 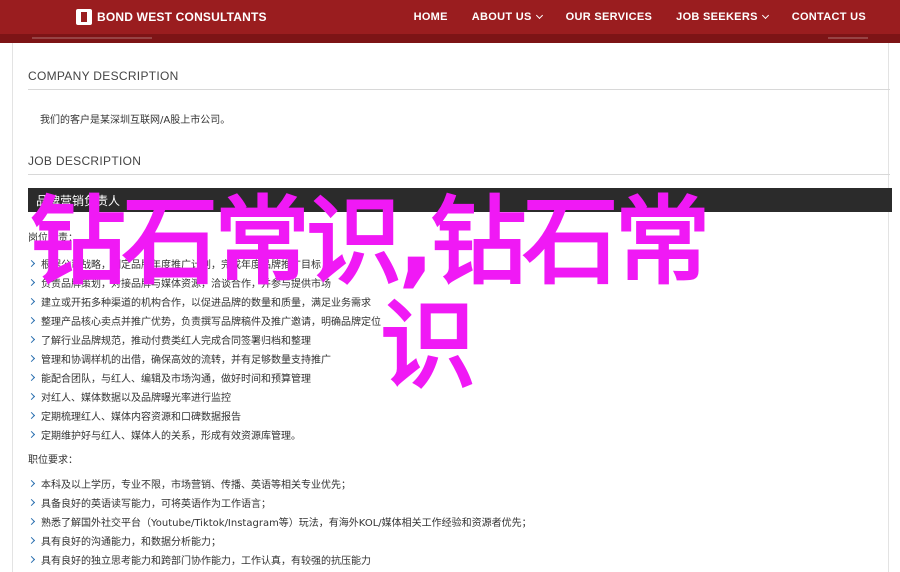 What do you see at coordinates (204, 320) in the screenshot?
I see `list-item: 整理产品核心卖点并推广优势，负责撰写品牌稿件及推广邀请，明确品牌定位` at bounding box center [204, 320].